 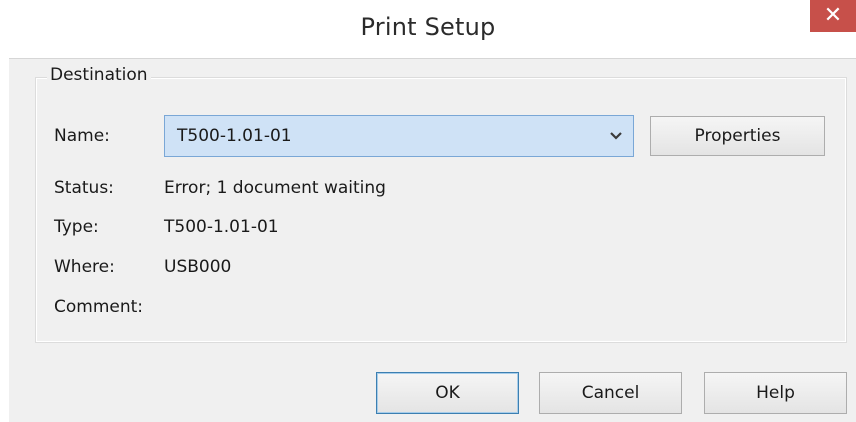 What do you see at coordinates (428, 27) in the screenshot?
I see `dialog-title: Print Setup` at bounding box center [428, 27].